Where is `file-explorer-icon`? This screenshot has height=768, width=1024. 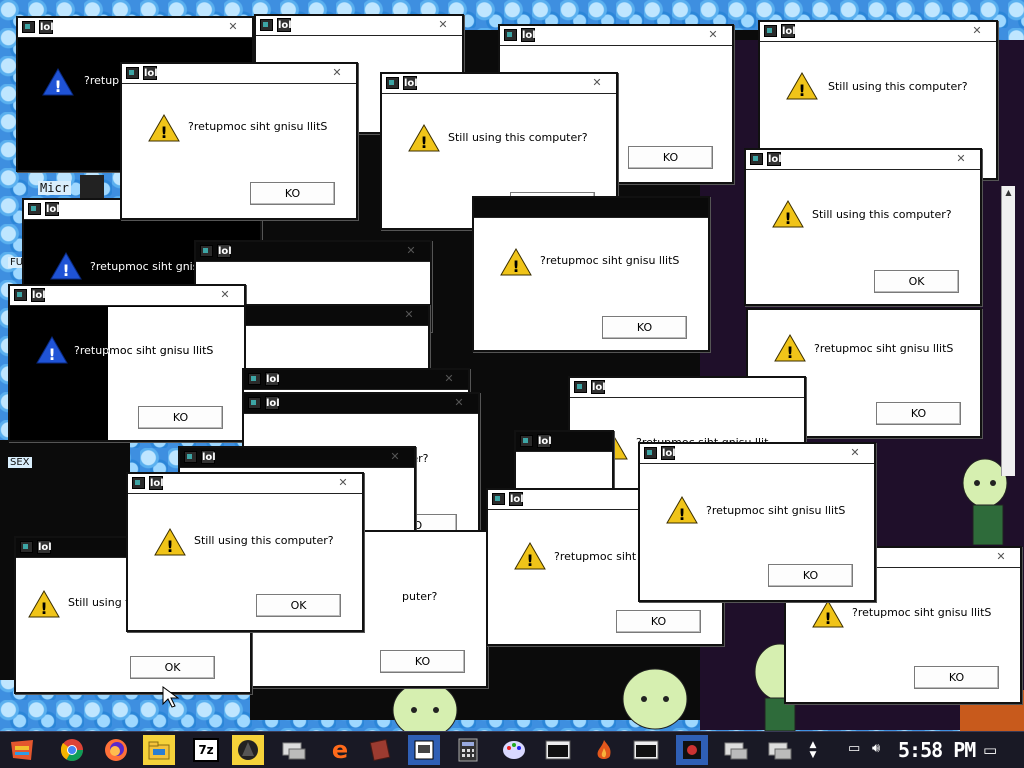
file-explorer-icon is located at coordinates (159, 750).